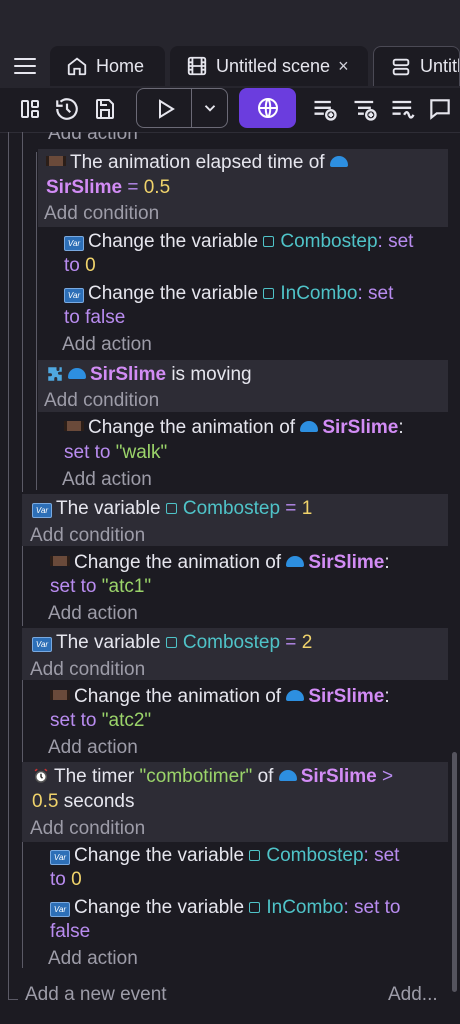 This screenshot has width=460, height=1024. What do you see at coordinates (77, 66) in the screenshot?
I see `home-icon` at bounding box center [77, 66].